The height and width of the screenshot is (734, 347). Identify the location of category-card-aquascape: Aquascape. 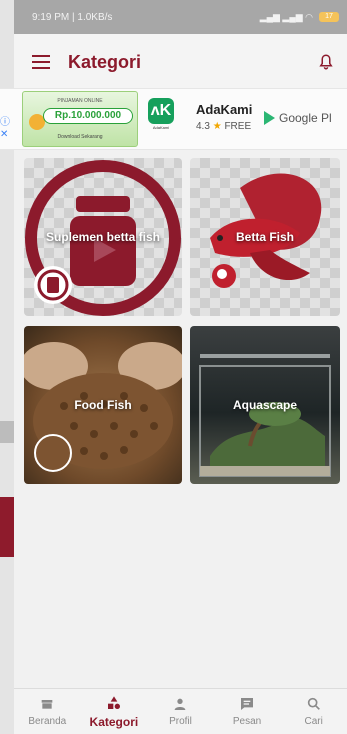
(265, 405).